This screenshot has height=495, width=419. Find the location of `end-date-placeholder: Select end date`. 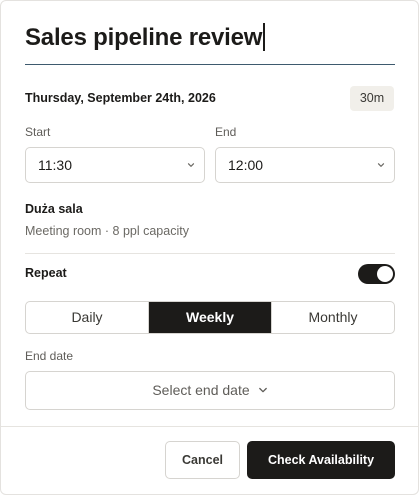

end-date-placeholder: Select end date is located at coordinates (201, 390).